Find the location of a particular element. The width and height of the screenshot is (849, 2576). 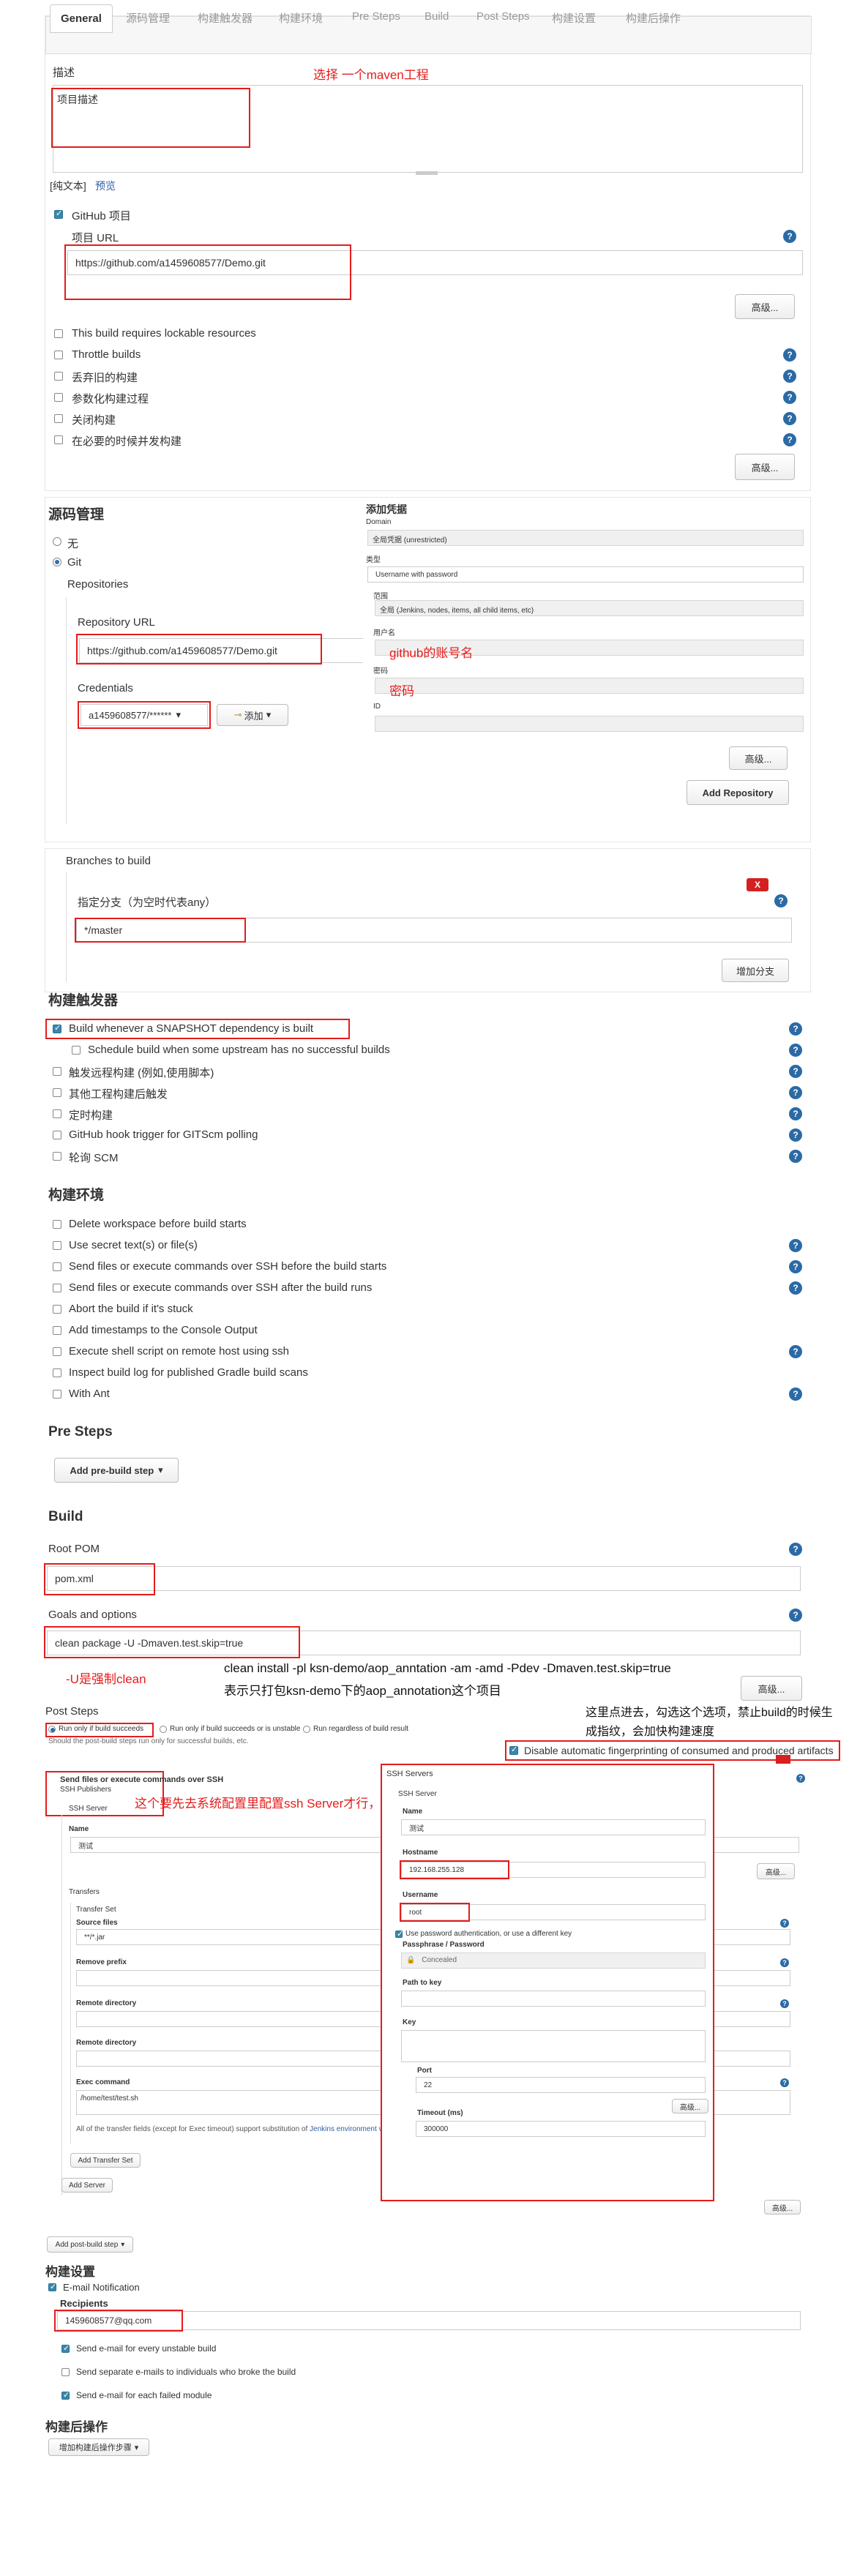

run-success-radio is located at coordinates (52, 1729).